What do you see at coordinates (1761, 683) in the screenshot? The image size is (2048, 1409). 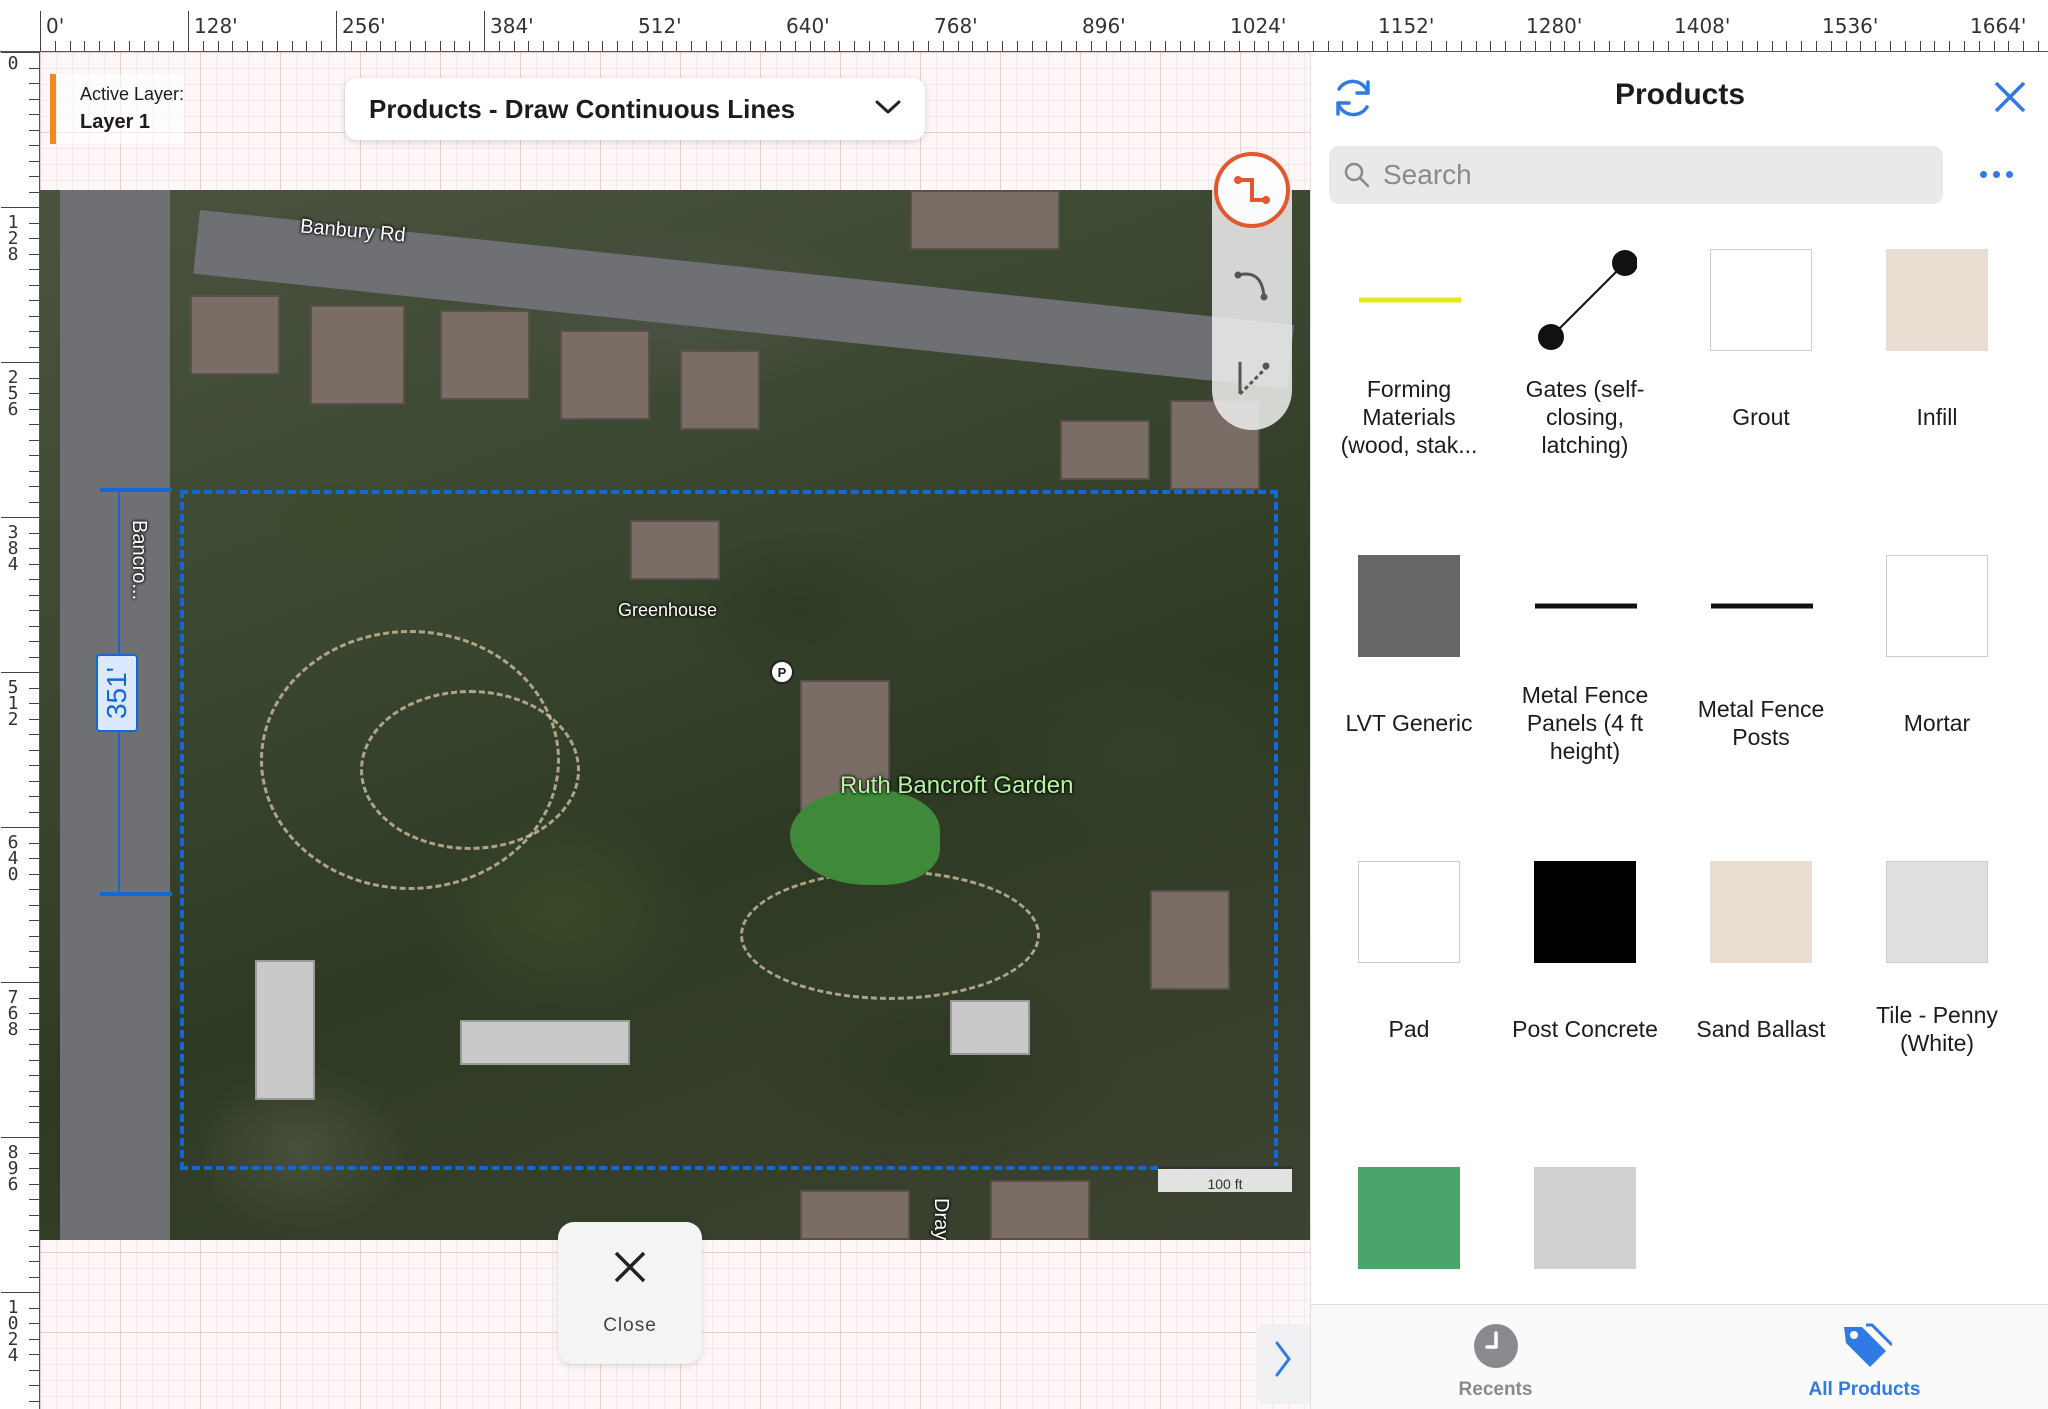 I see `product-tile: Metal Fence Posts` at bounding box center [1761, 683].